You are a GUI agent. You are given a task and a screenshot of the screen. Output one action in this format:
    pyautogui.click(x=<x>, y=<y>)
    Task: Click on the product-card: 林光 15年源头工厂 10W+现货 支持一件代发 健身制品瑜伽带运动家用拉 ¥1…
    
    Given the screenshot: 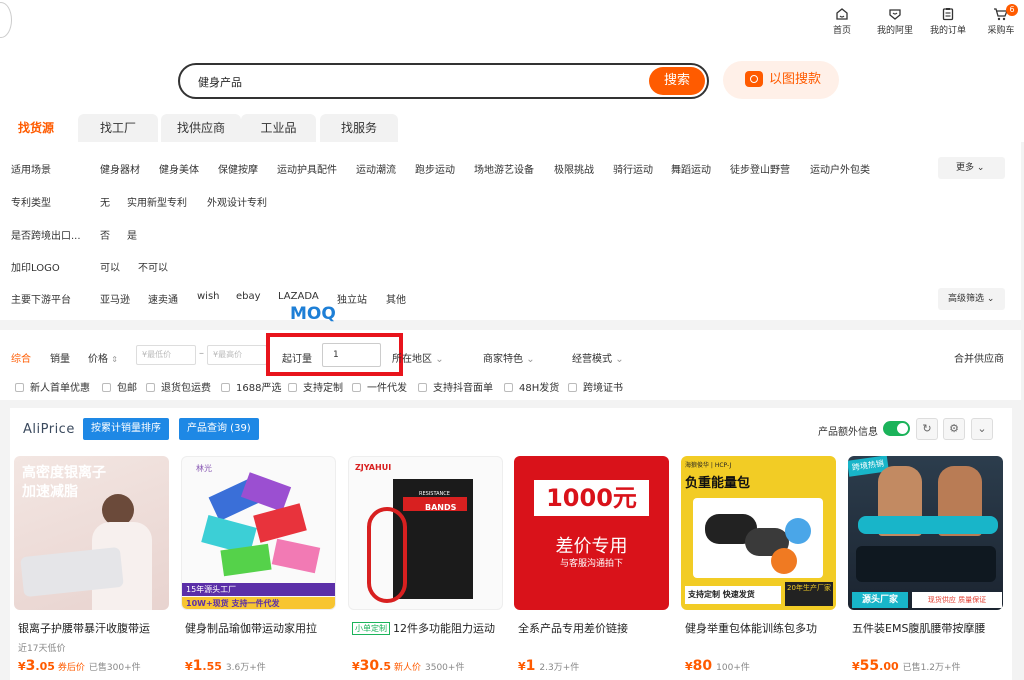 What is the action you would take?
    pyautogui.click(x=258, y=568)
    